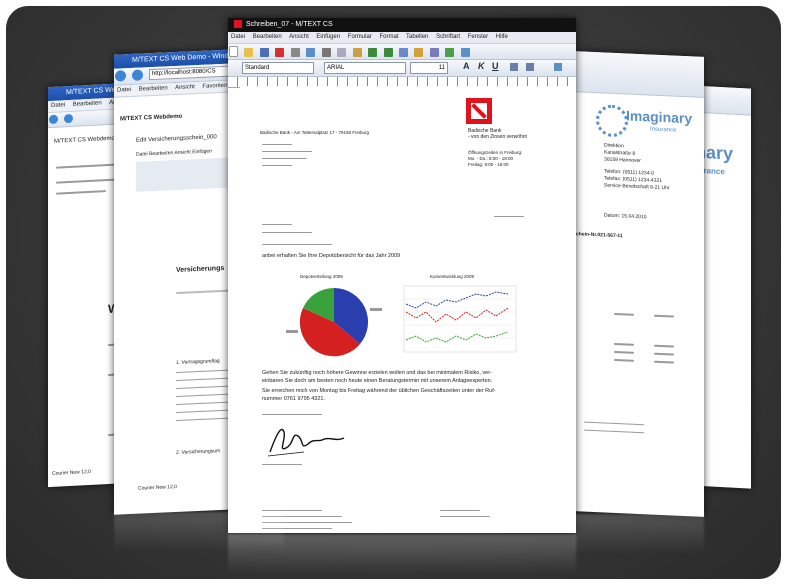  I want to click on opening-hours: Öffnungszeiten in Freiburg:, so click(495, 152).